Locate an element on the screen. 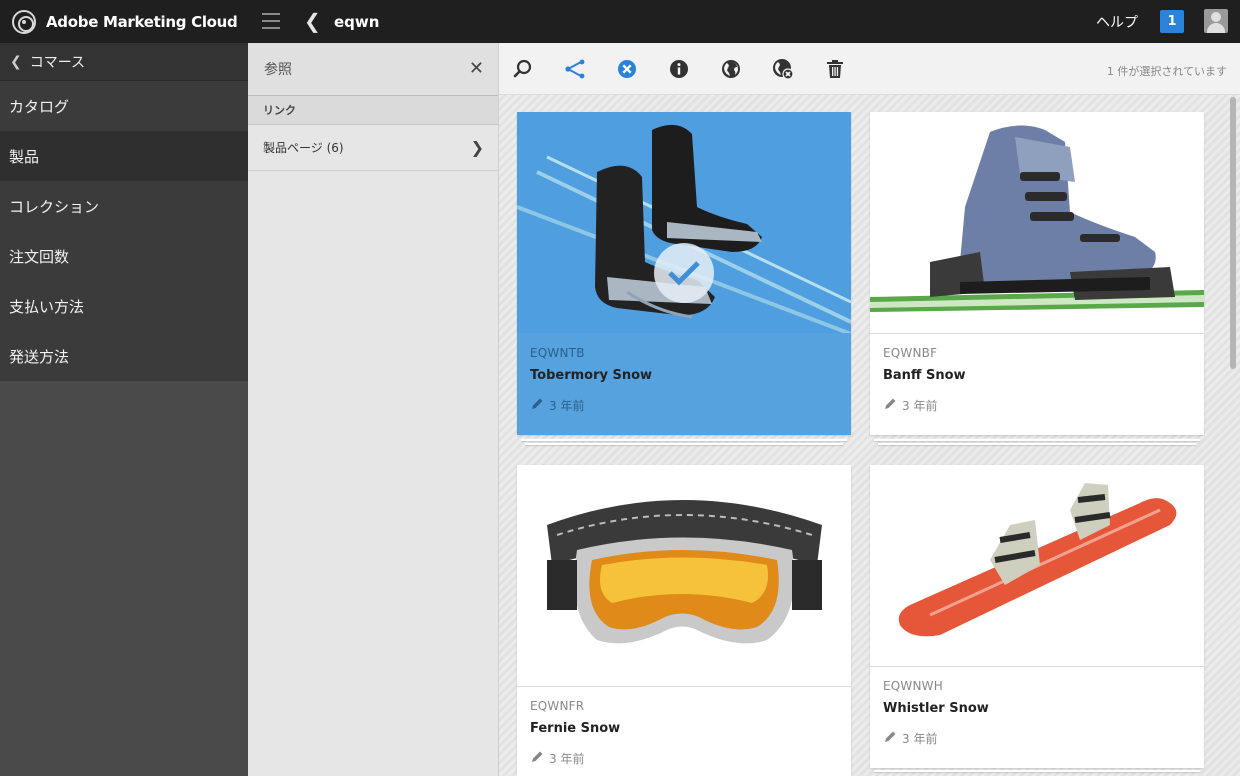 This screenshot has height=776, width=1240. rail-link-label: 製品ページ (6) is located at coordinates (303, 148).